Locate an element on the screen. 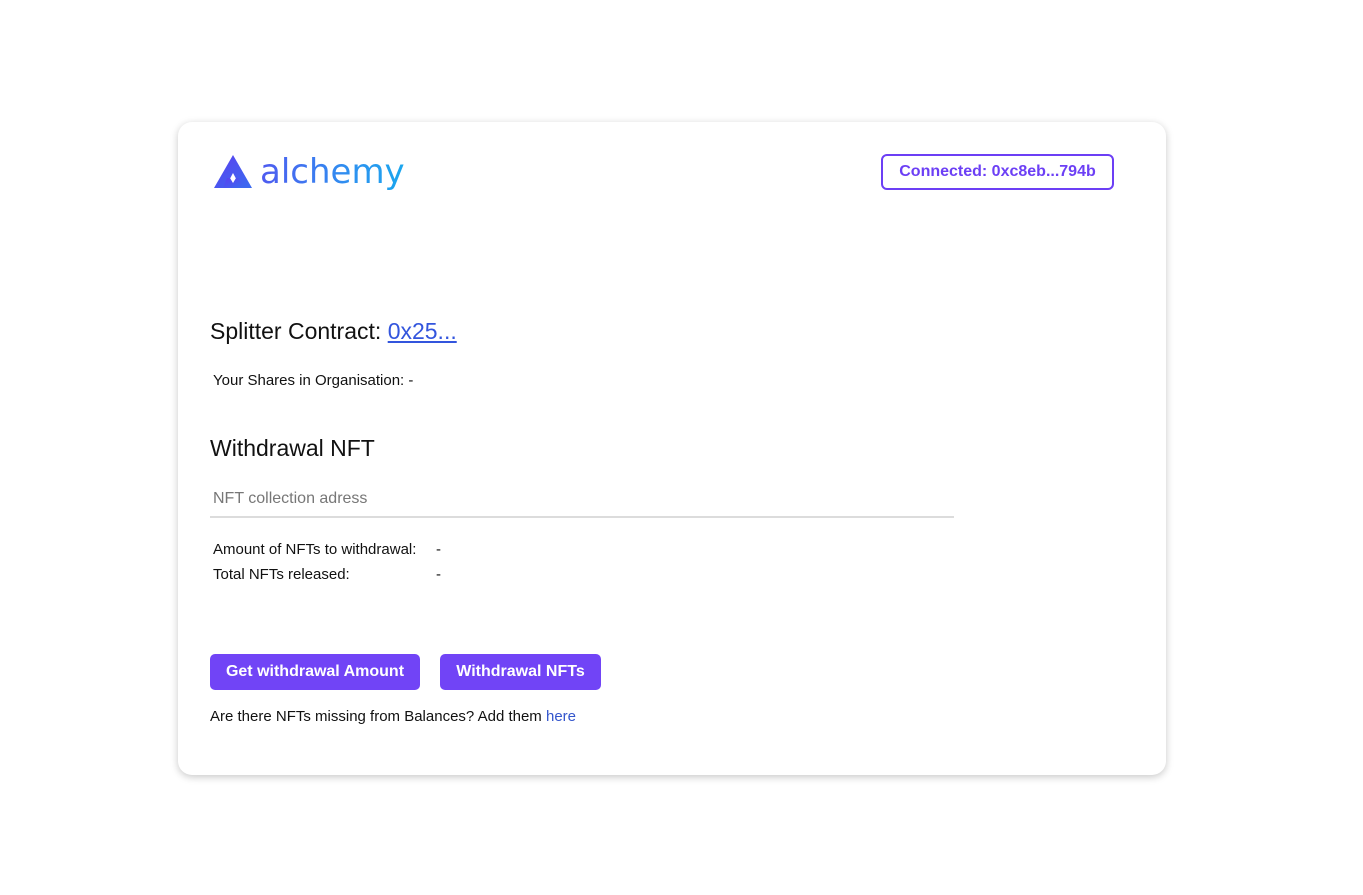  amount-to-withdraw-row: Amount of NFTs to withdrawal: - is located at coordinates (327, 549).